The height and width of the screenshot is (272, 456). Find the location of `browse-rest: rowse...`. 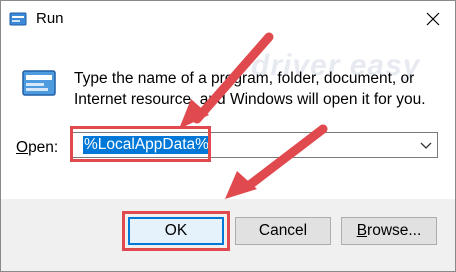

browse-rest: rowse... is located at coordinates (394, 230).